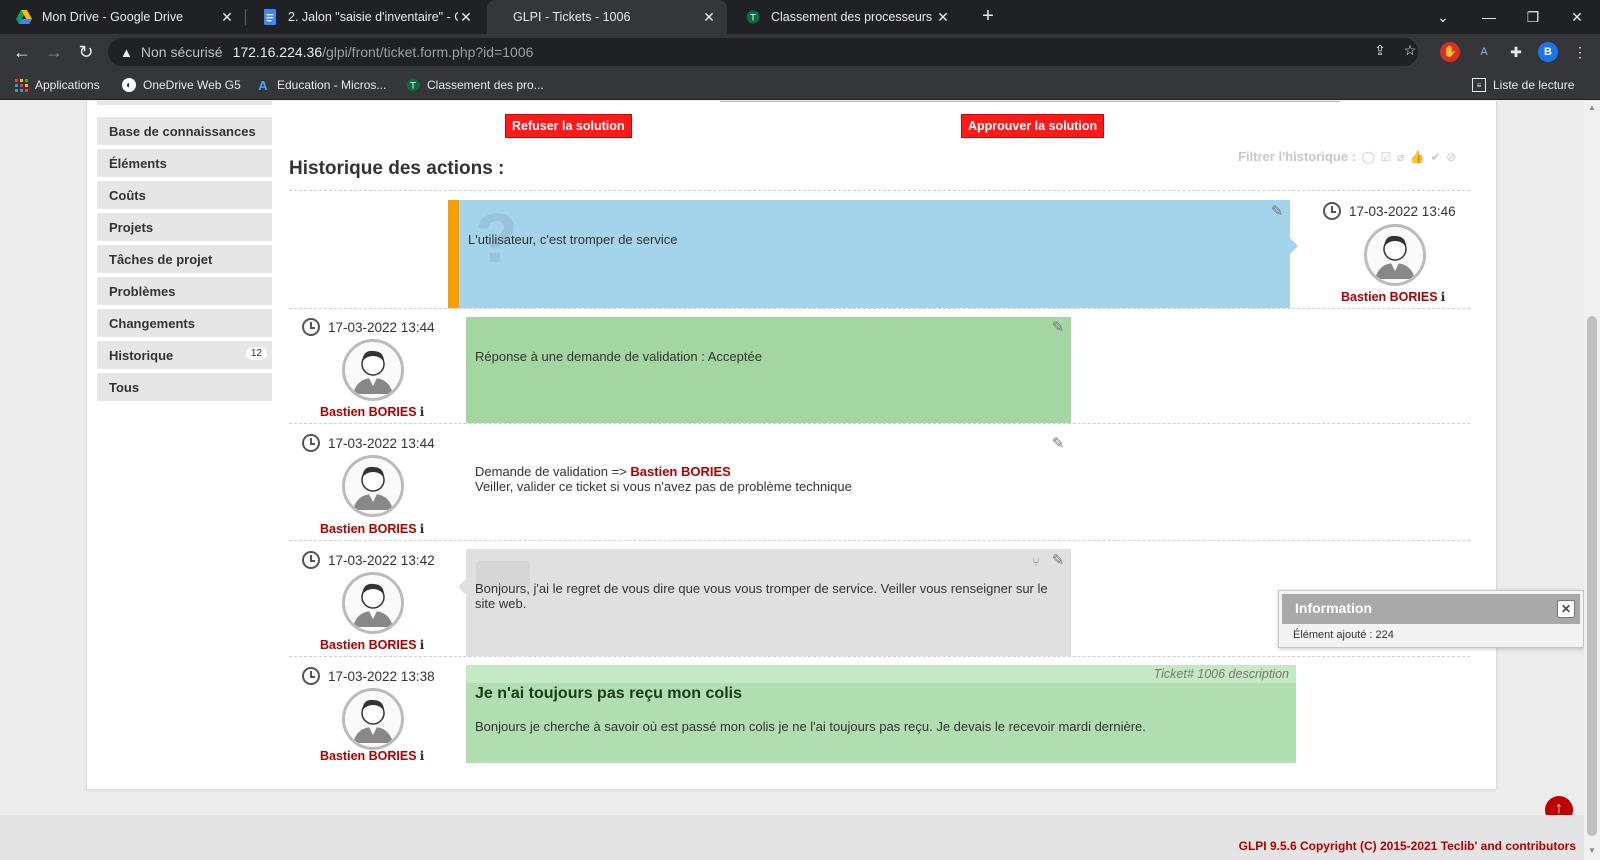 The width and height of the screenshot is (1600, 860). I want to click on scroll-up-icon: ▲, so click(1592, 107).